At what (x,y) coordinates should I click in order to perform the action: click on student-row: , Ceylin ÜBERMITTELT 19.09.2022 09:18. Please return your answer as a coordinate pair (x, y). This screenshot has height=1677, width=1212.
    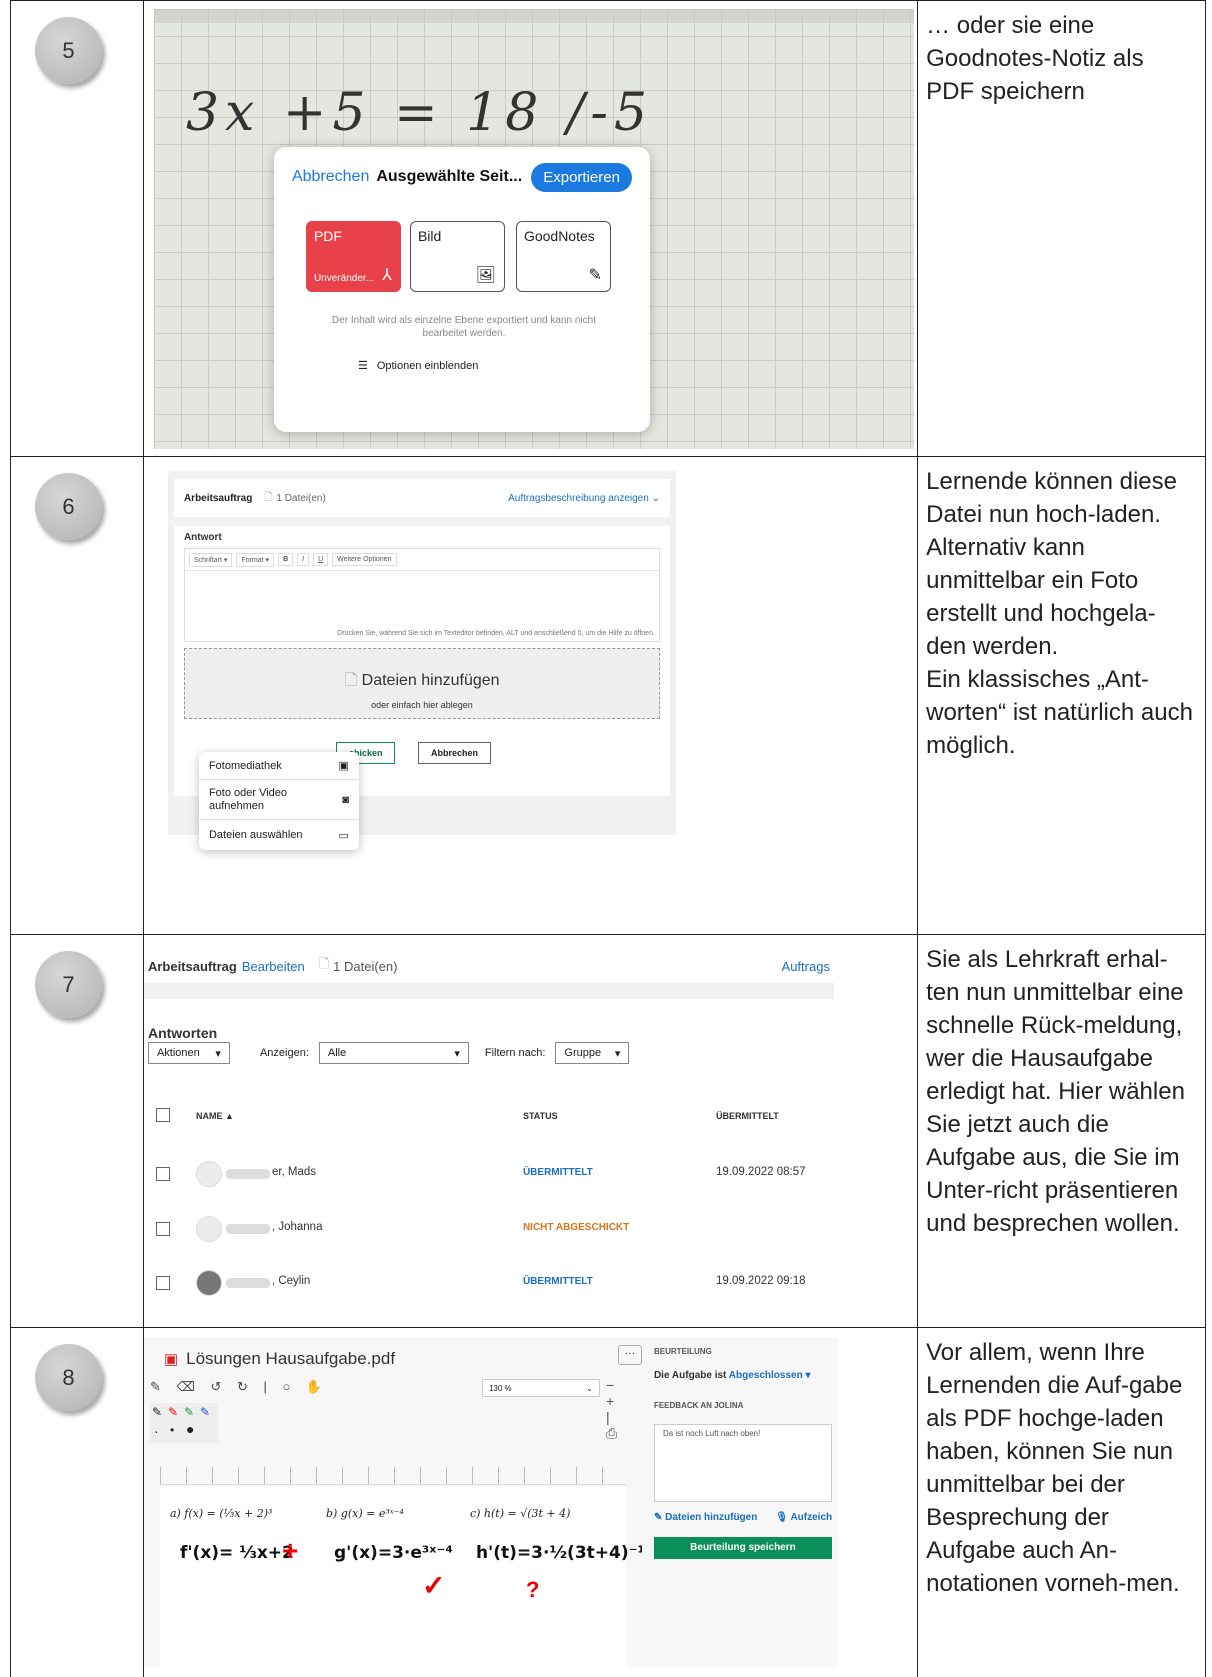
    Looking at the image, I should click on (493, 1283).